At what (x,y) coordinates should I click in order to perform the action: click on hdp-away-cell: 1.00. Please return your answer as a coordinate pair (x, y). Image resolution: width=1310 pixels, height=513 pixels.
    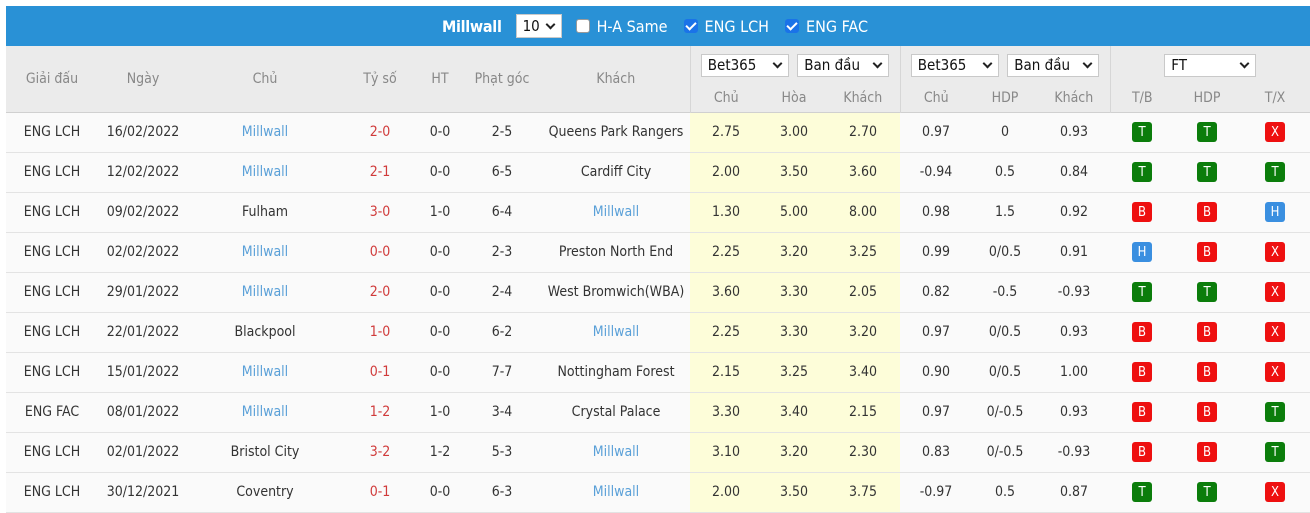
    Looking at the image, I should click on (1074, 372).